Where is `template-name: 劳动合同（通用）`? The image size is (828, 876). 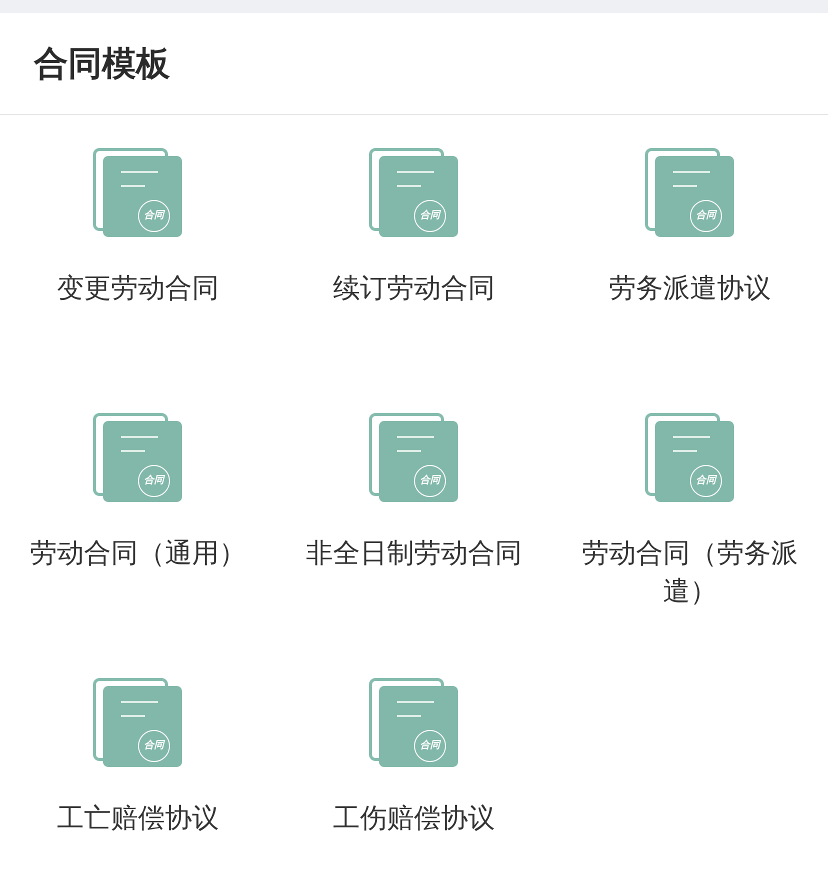
template-name: 劳动合同（通用） is located at coordinates (138, 554).